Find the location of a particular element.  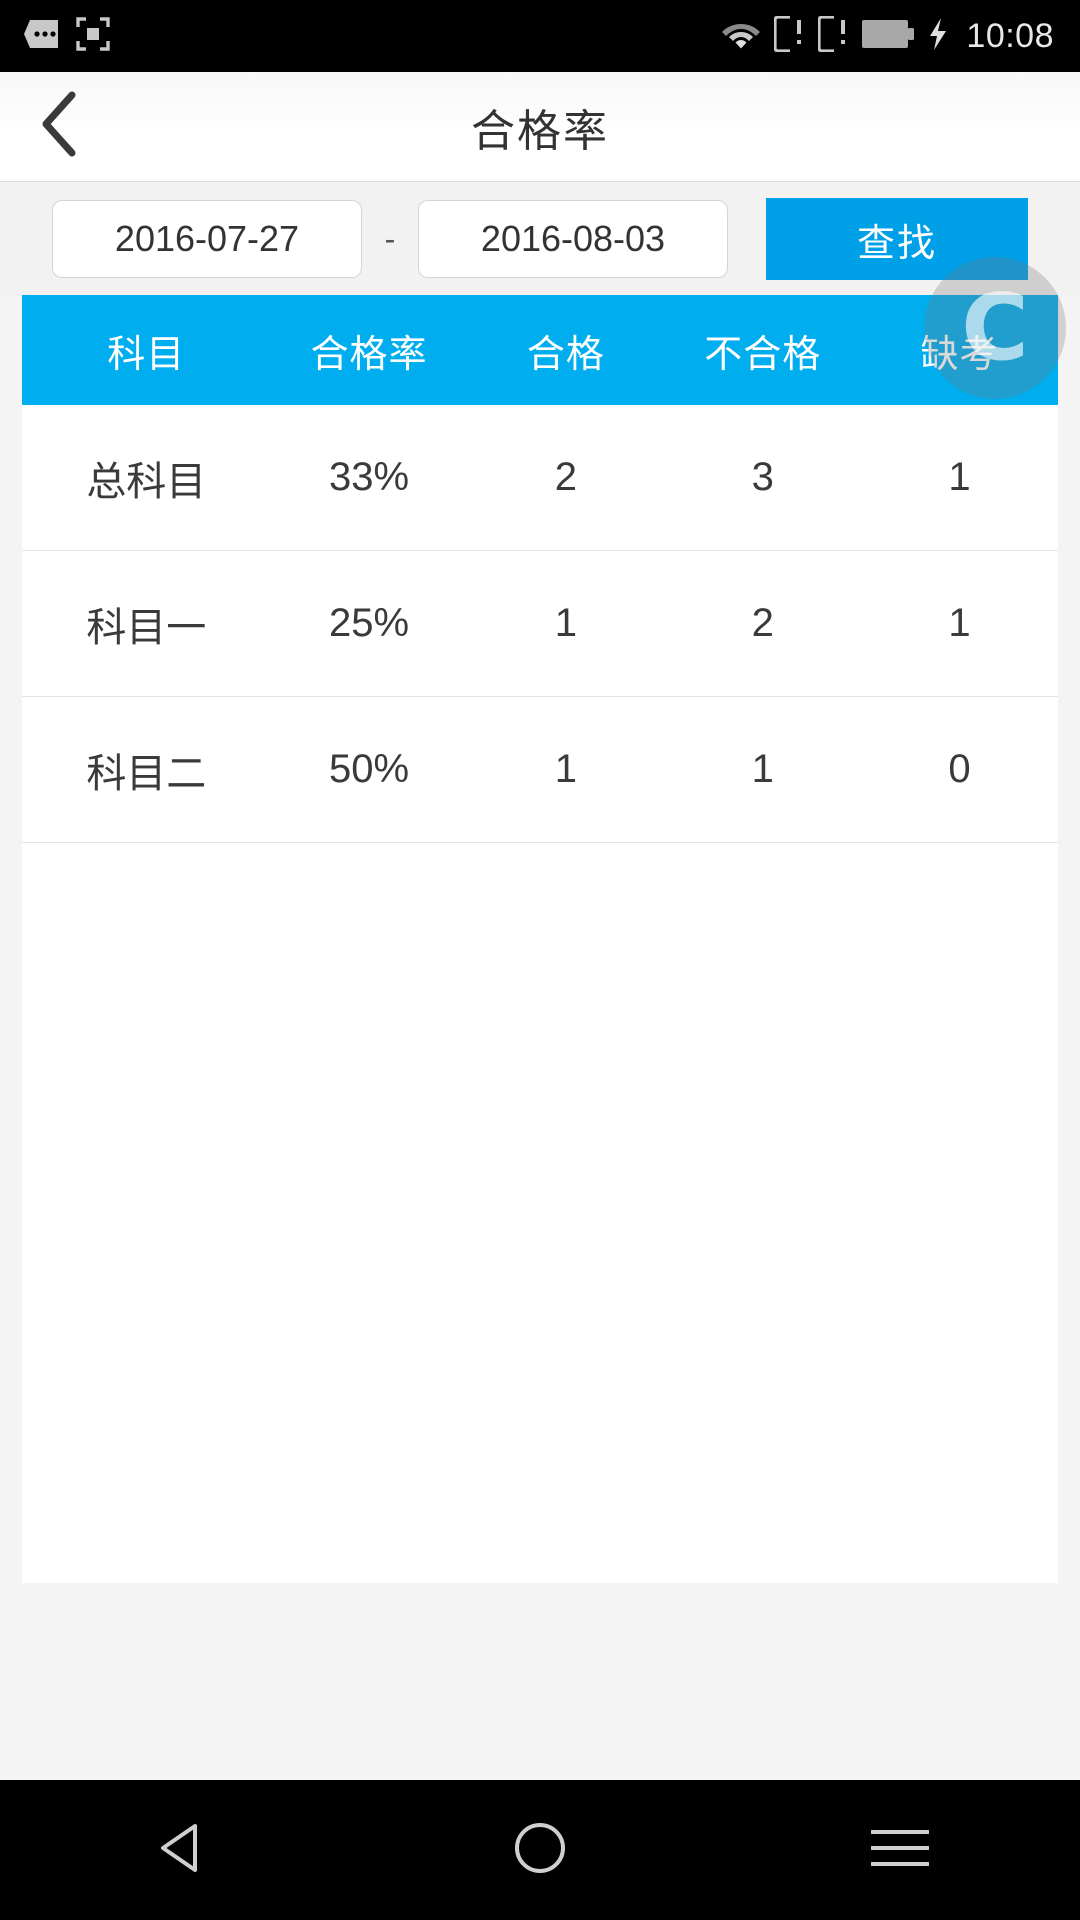

cell-fail: 2 is located at coordinates (762, 623).